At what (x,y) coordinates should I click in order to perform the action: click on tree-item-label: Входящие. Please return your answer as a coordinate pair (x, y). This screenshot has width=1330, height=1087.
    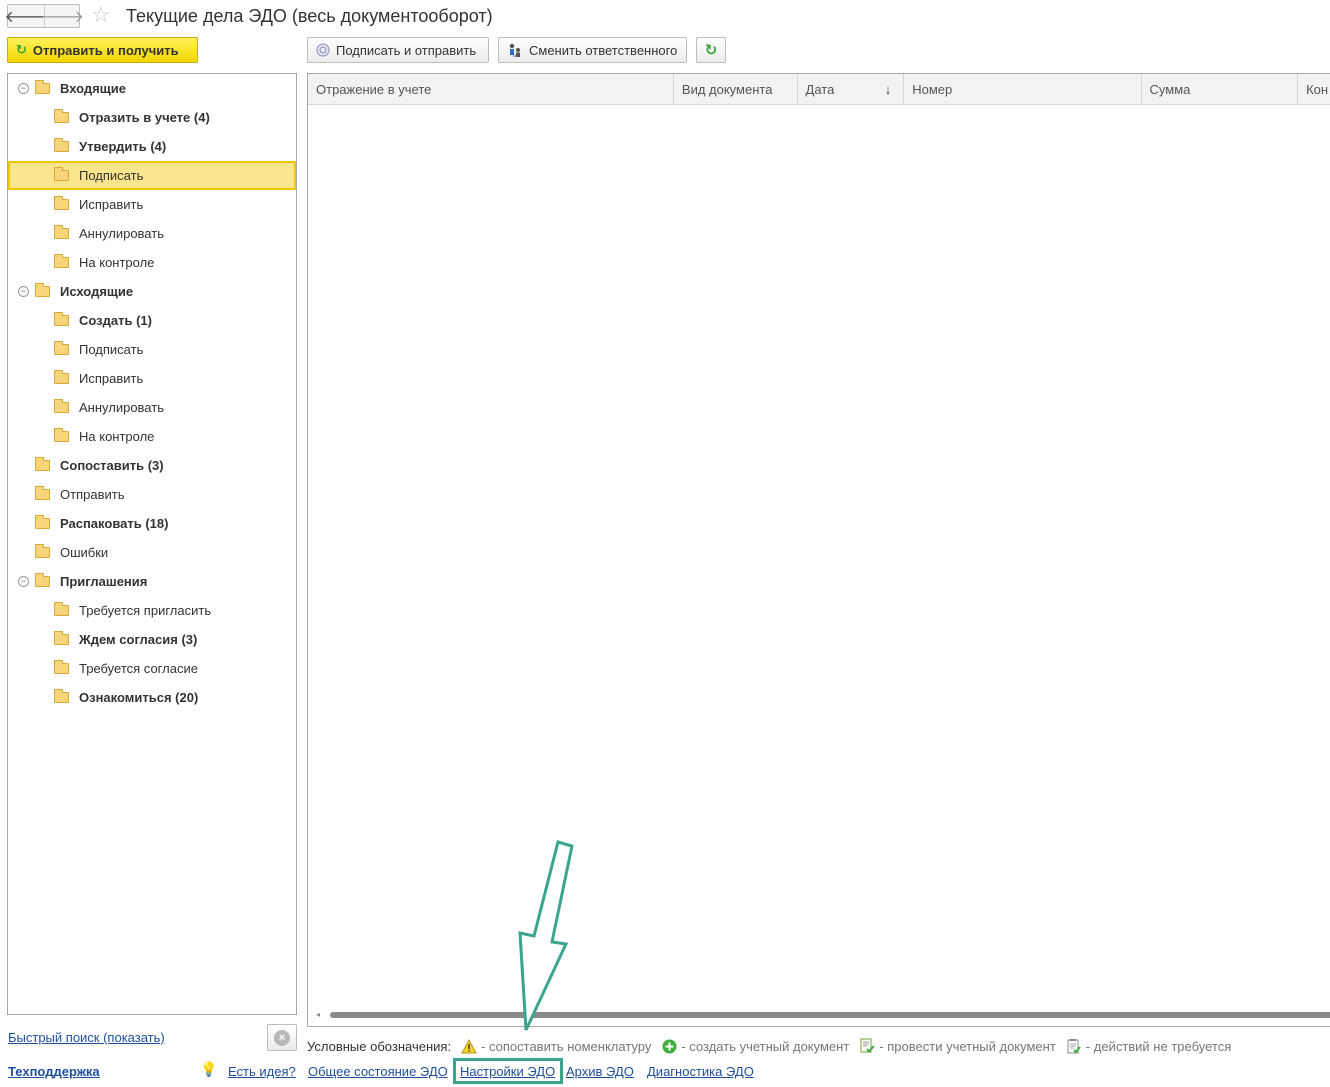
    Looking at the image, I should click on (93, 88).